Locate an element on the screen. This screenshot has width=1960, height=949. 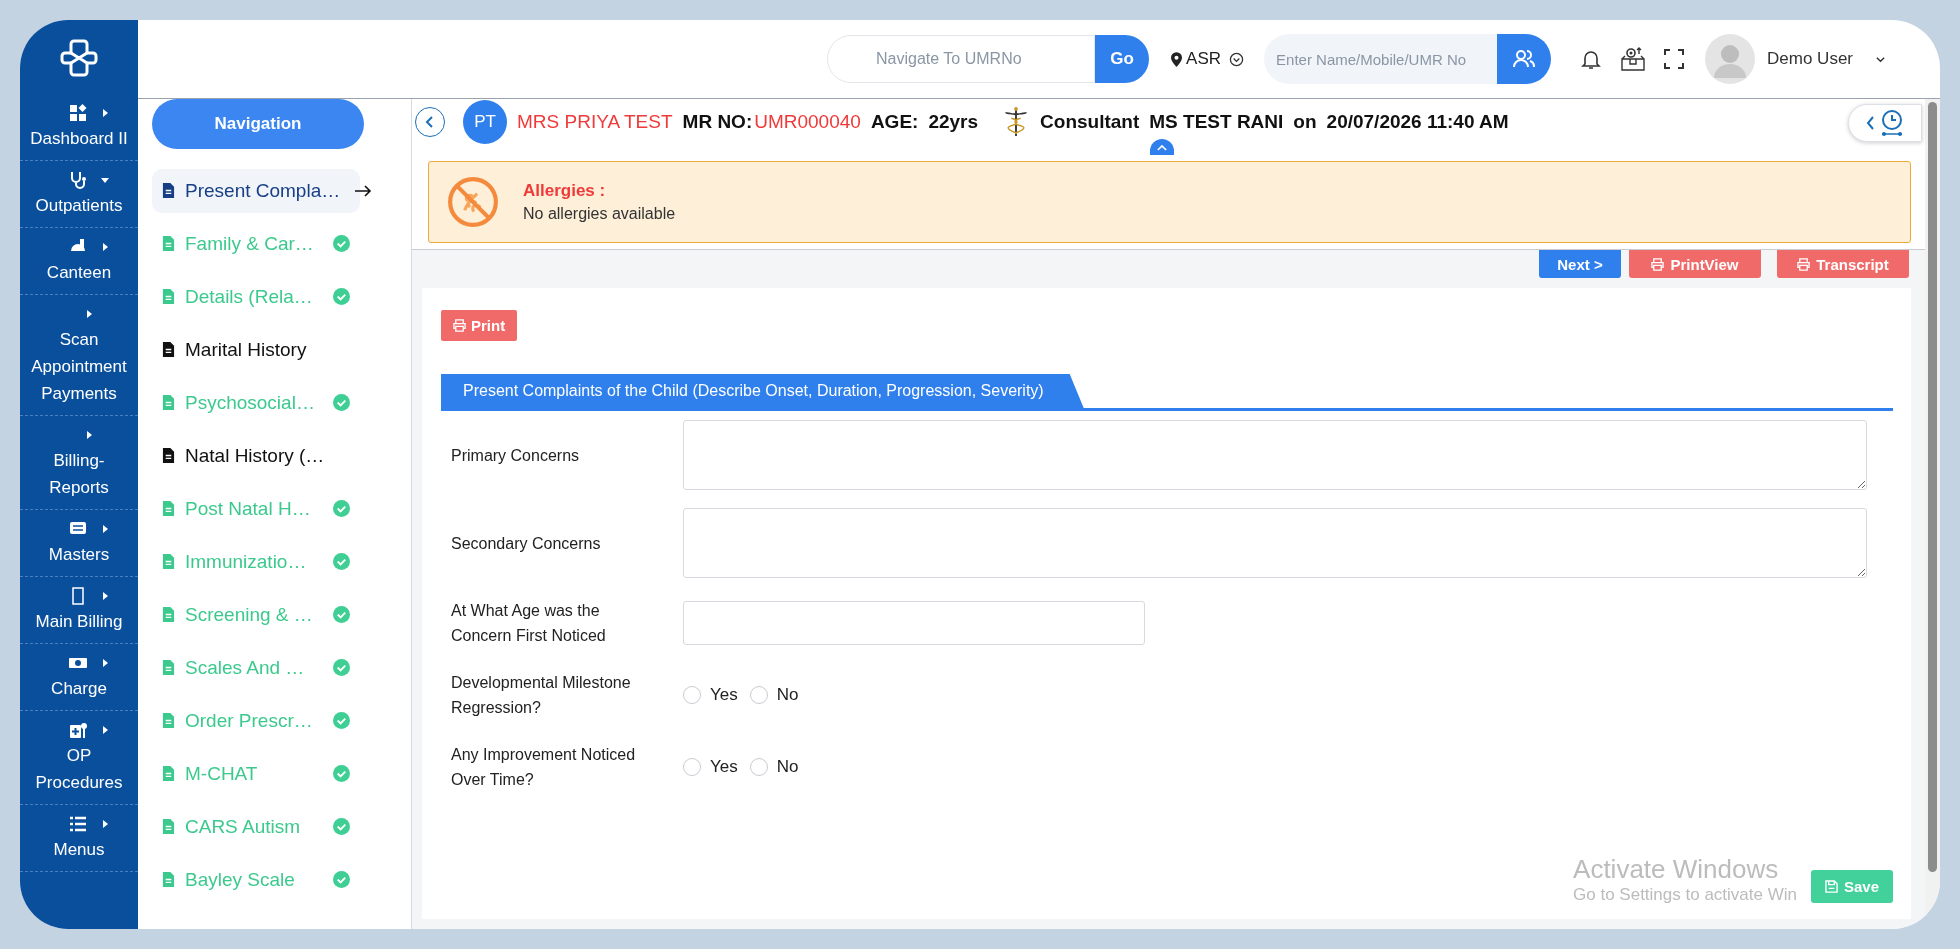
sidebar-item: Canteen is located at coordinates (79, 261).